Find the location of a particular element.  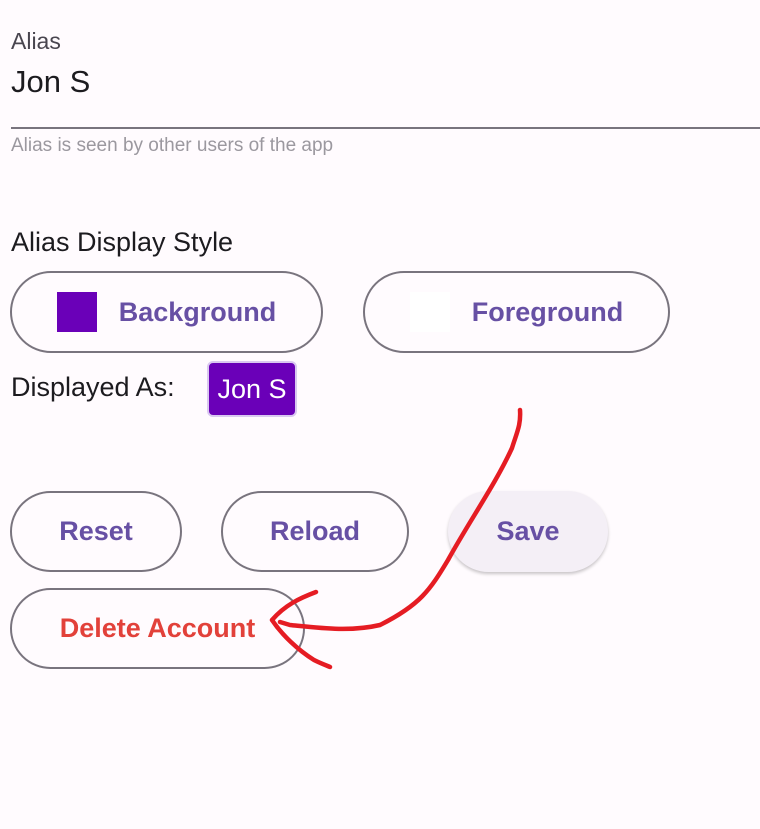

foreground-color-button: Foreground is located at coordinates (516, 312).